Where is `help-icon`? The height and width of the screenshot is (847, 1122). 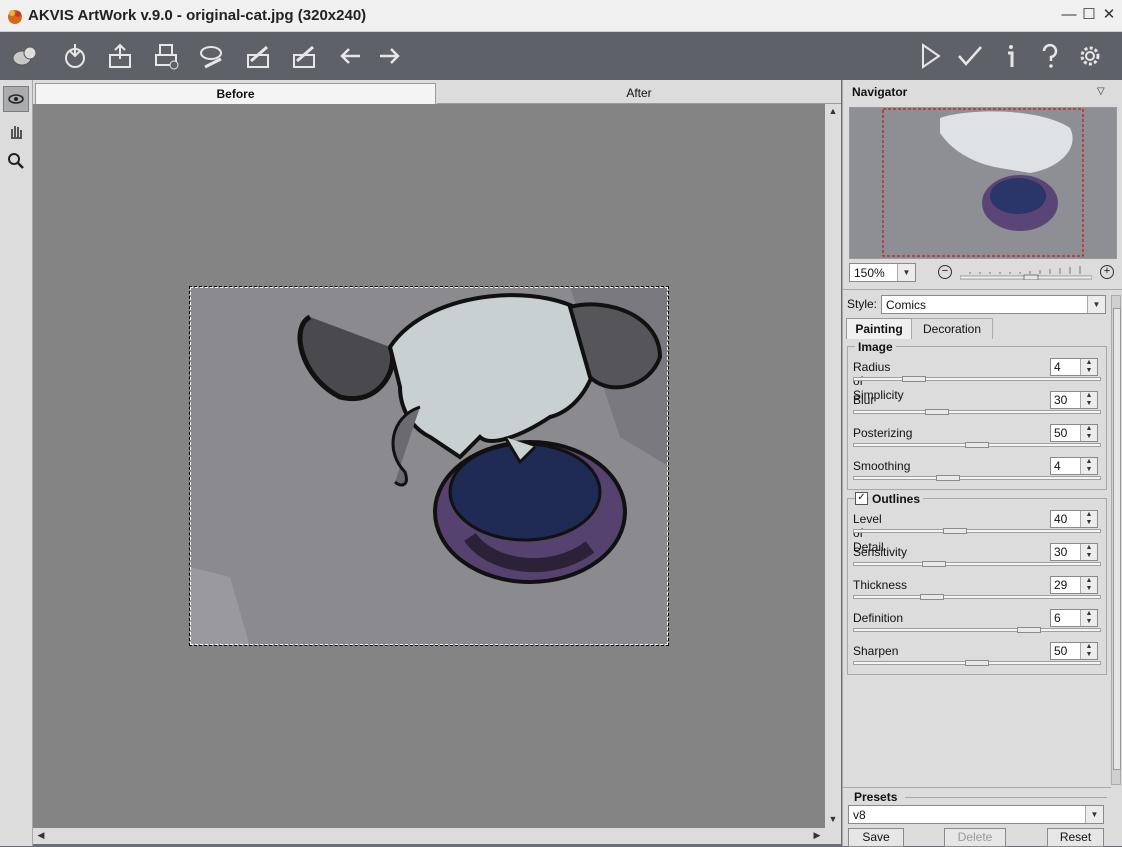 help-icon is located at coordinates (1050, 56).